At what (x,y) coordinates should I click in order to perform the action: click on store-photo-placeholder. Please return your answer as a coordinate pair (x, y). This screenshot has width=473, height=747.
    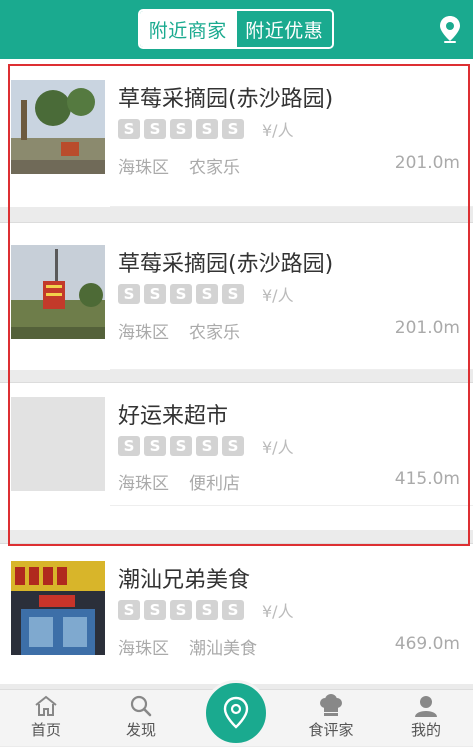
    Looking at the image, I should click on (58, 444).